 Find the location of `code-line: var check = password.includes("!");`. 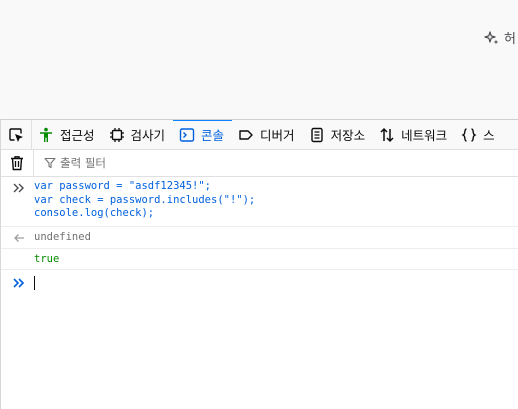

code-line: var check = password.includes("!"); is located at coordinates (145, 199).